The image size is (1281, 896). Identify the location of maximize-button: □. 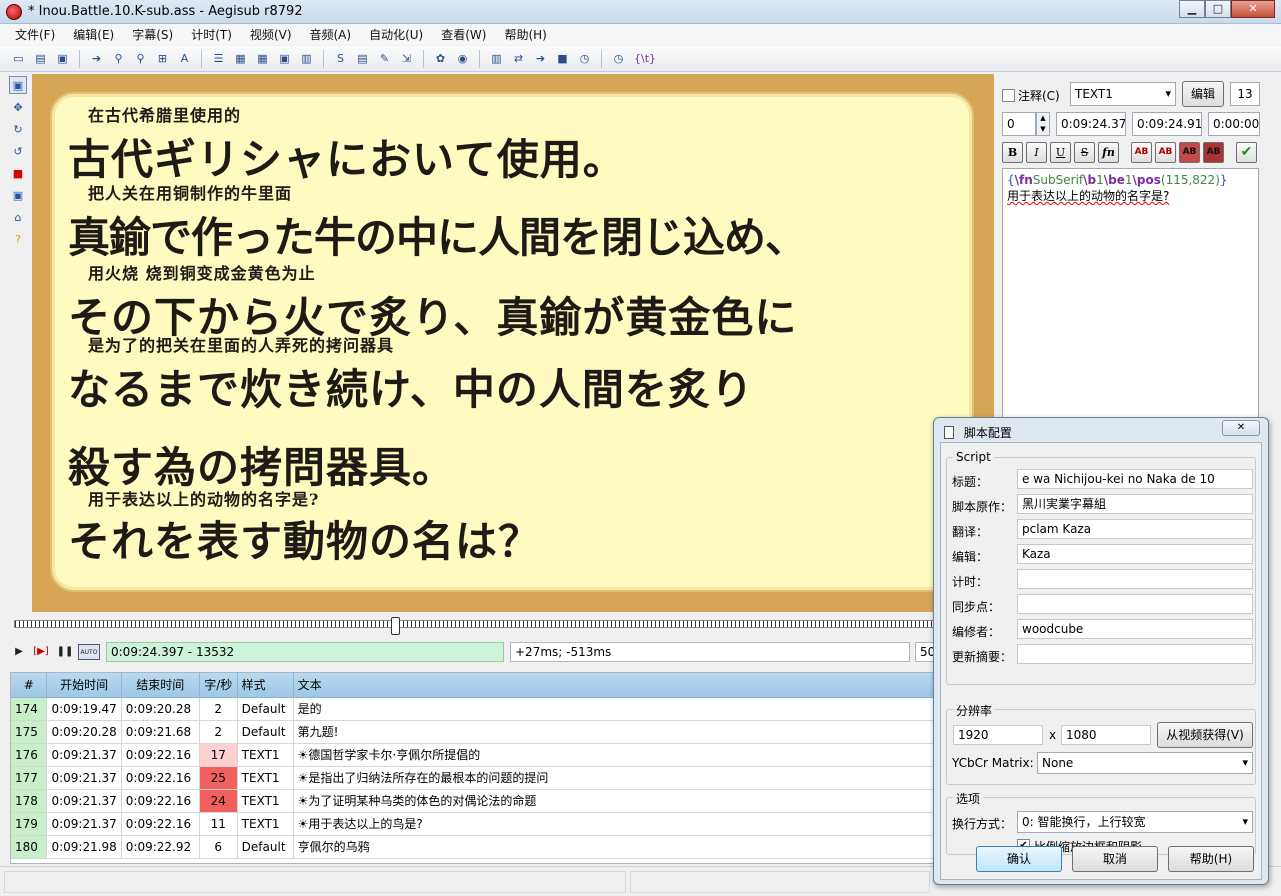
(1218, 9).